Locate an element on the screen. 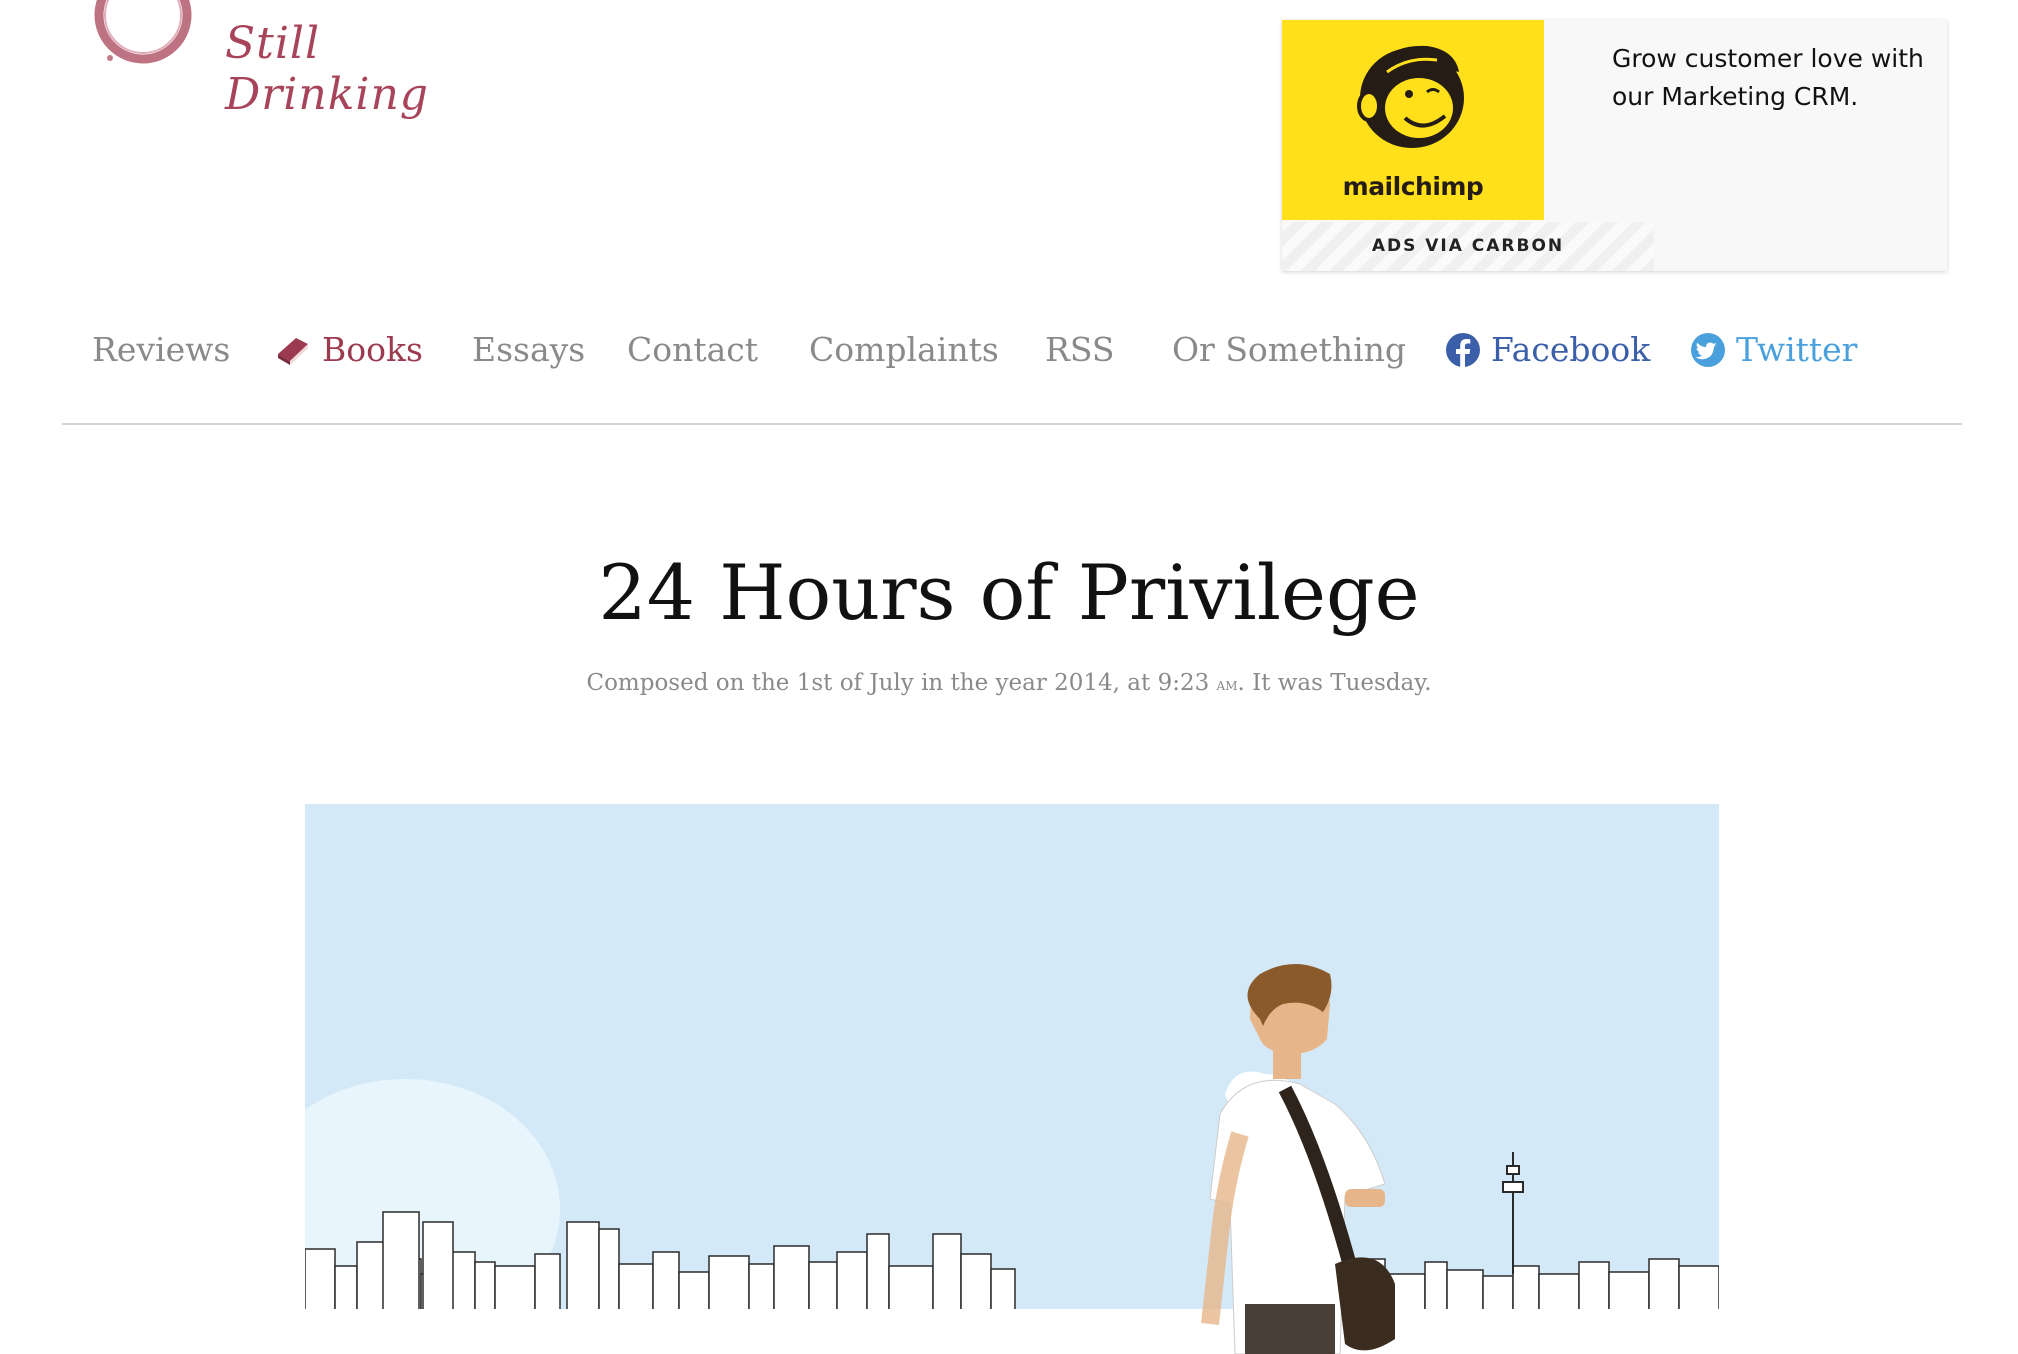 The image size is (2018, 1354). nav-essays: Essays is located at coordinates (528, 349).